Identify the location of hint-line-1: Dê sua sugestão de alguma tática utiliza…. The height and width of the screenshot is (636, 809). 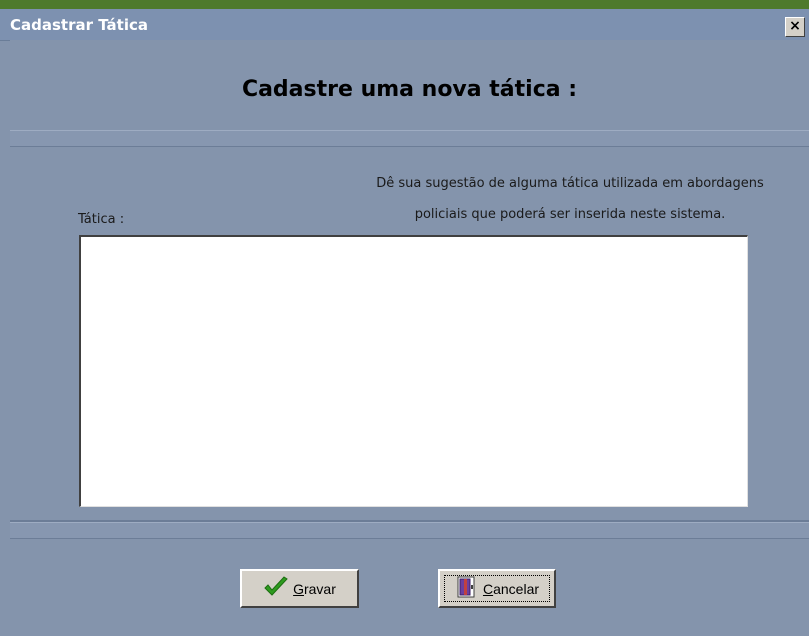
(570, 183).